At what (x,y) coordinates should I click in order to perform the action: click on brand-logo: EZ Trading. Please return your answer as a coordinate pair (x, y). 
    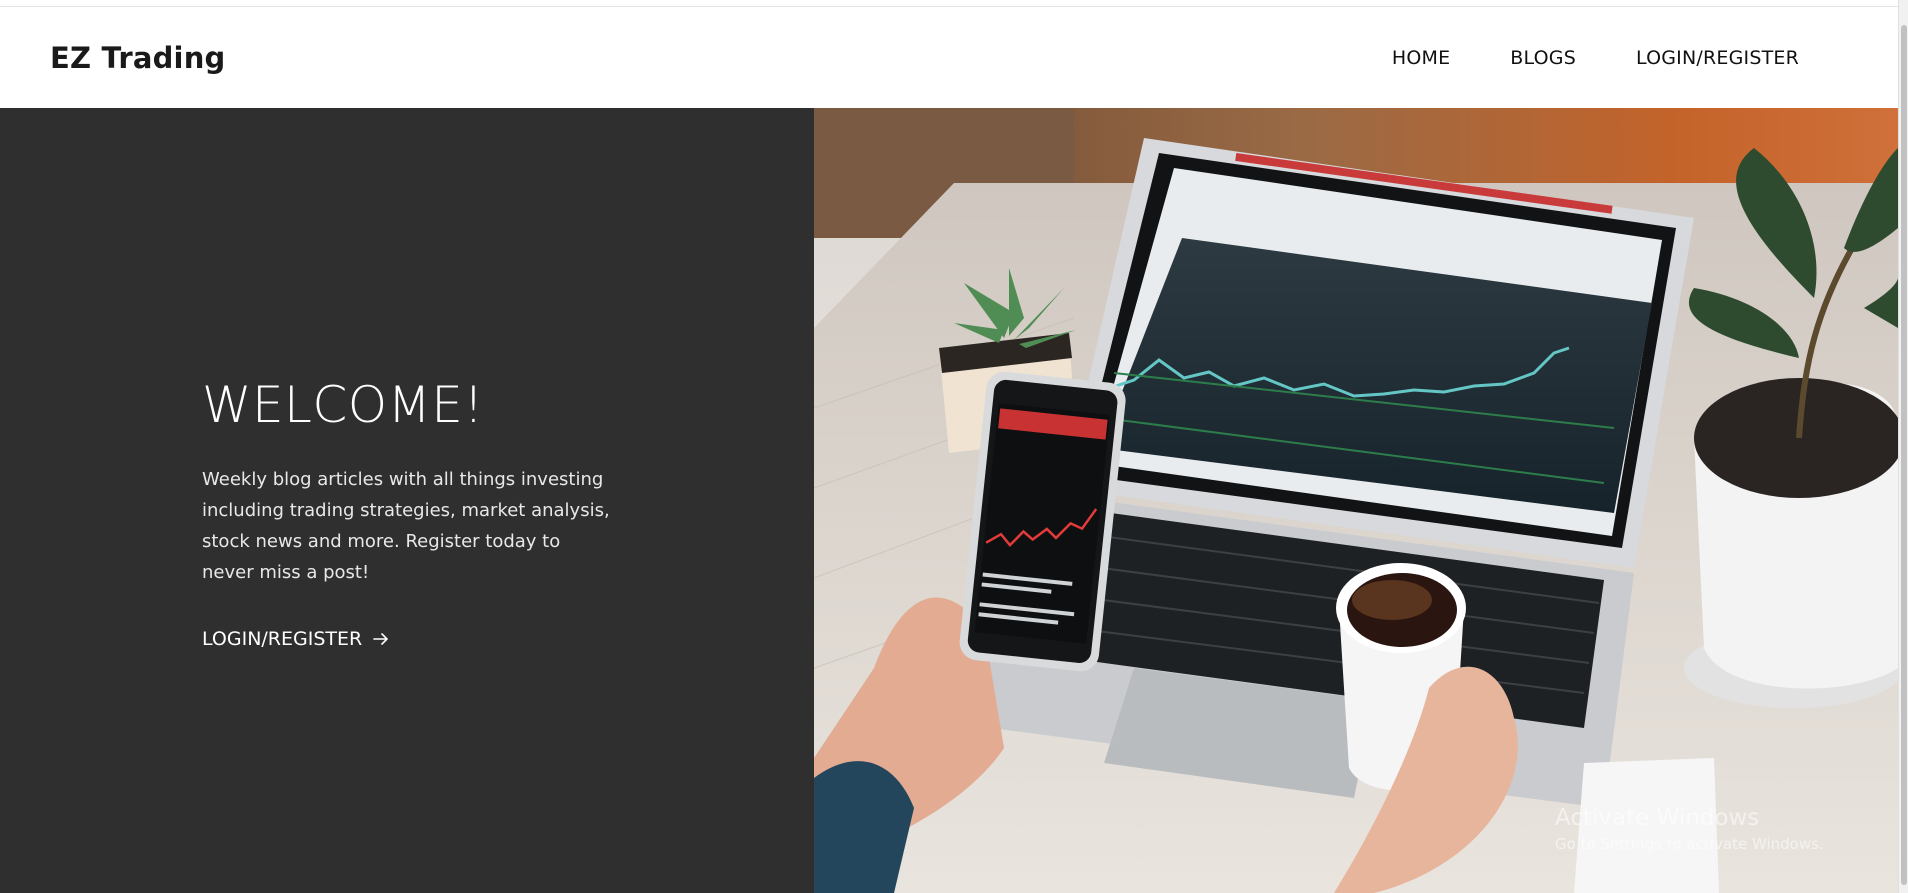
    Looking at the image, I should click on (138, 58).